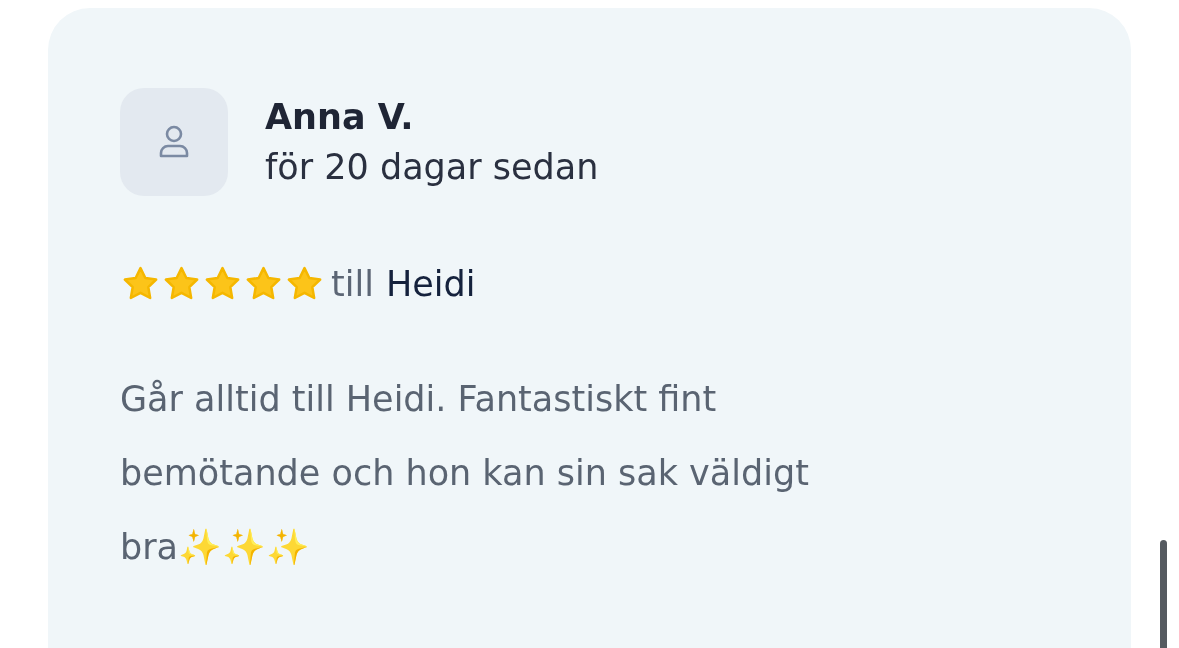 This screenshot has height=648, width=1179. What do you see at coordinates (430, 284) in the screenshot?
I see `recipient-name: Heidi` at bounding box center [430, 284].